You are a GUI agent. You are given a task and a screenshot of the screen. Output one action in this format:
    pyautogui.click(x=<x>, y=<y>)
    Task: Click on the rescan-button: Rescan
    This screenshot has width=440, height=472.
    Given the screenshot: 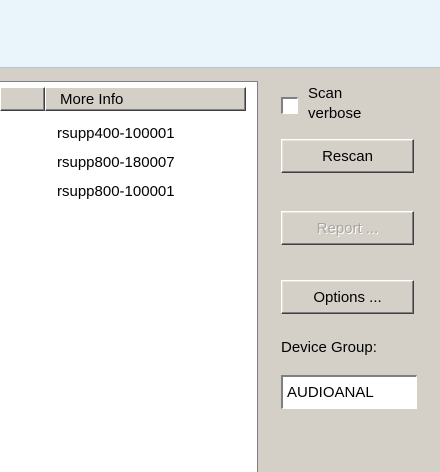 What is the action you would take?
    pyautogui.click(x=347, y=156)
    